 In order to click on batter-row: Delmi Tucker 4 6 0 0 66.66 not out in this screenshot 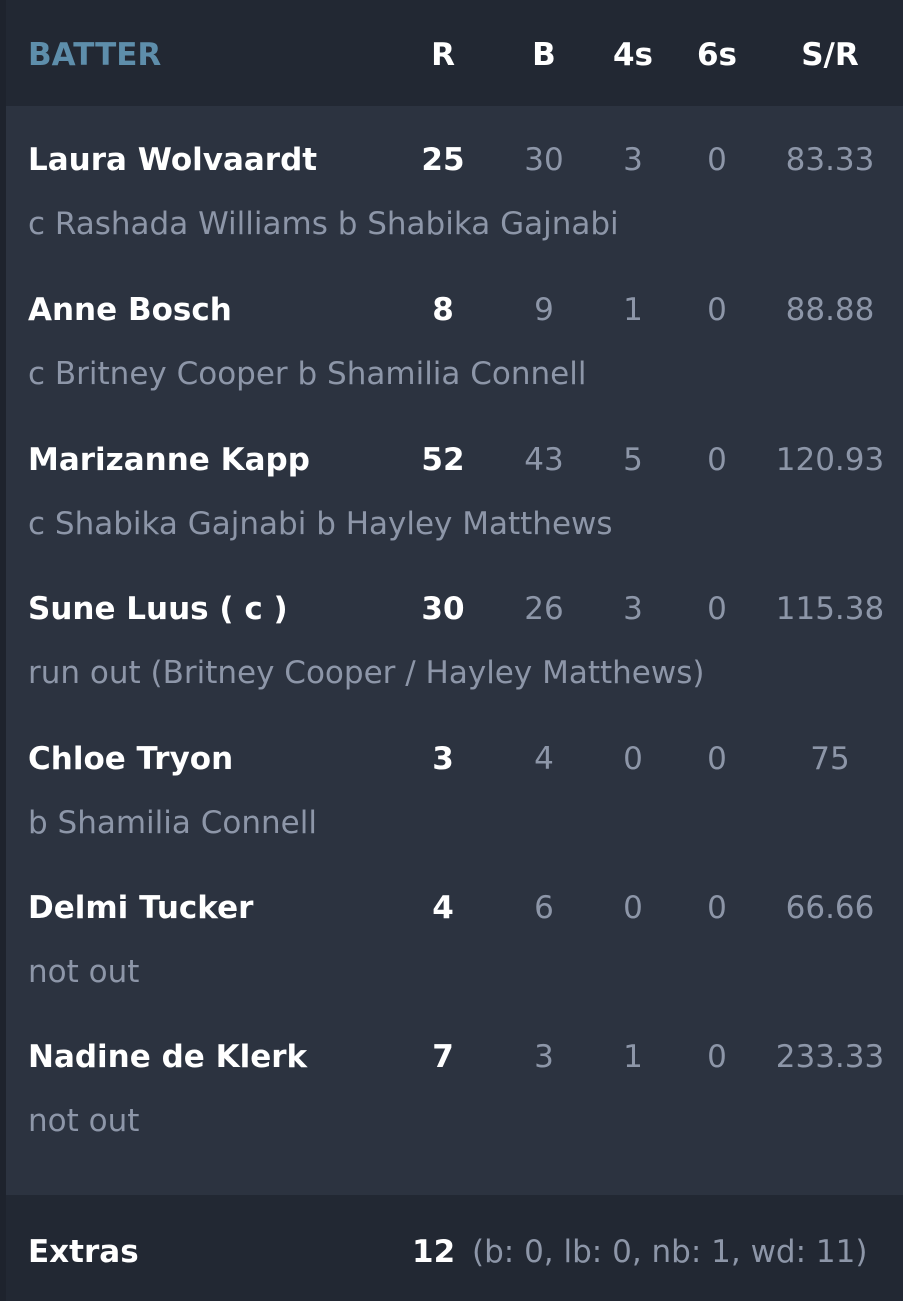, I will do `click(454, 963)`.